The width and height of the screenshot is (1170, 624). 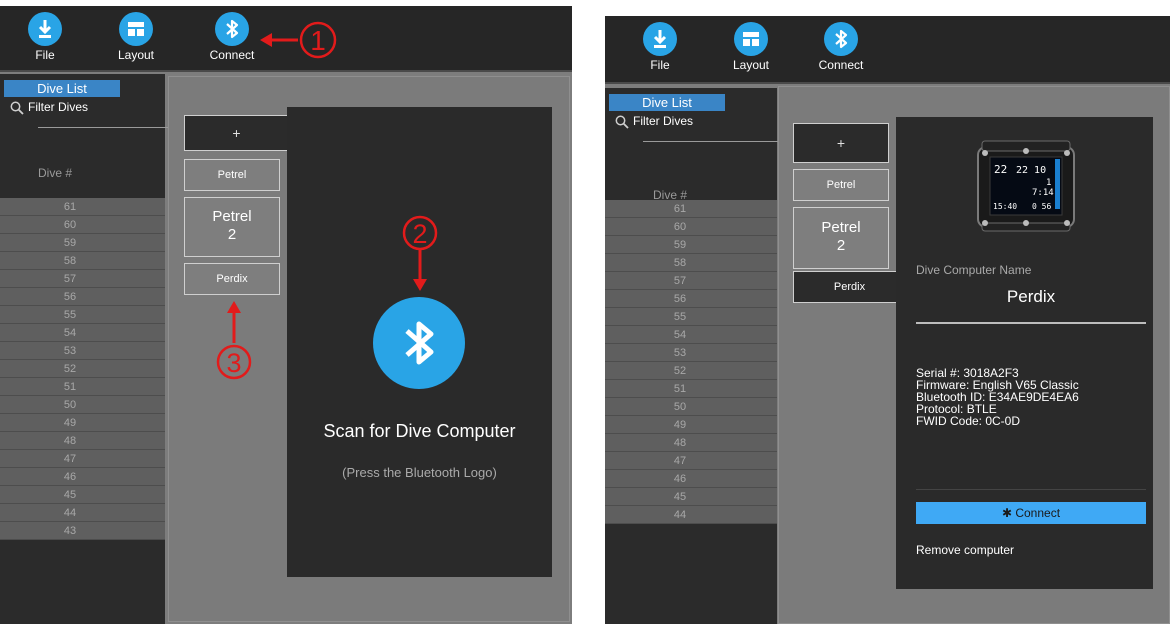 I want to click on search-icon, so click(x=17, y=108).